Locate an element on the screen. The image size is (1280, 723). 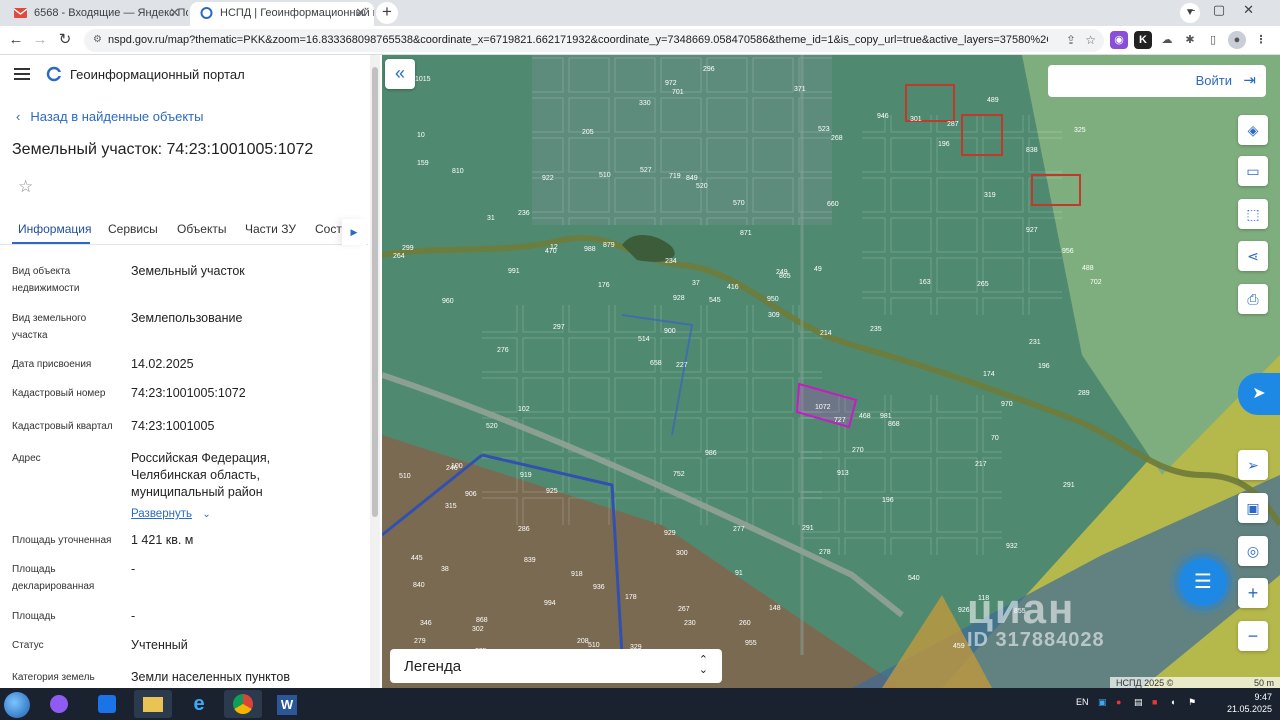
share-icon: ⇪ is located at coordinates (1071, 40).